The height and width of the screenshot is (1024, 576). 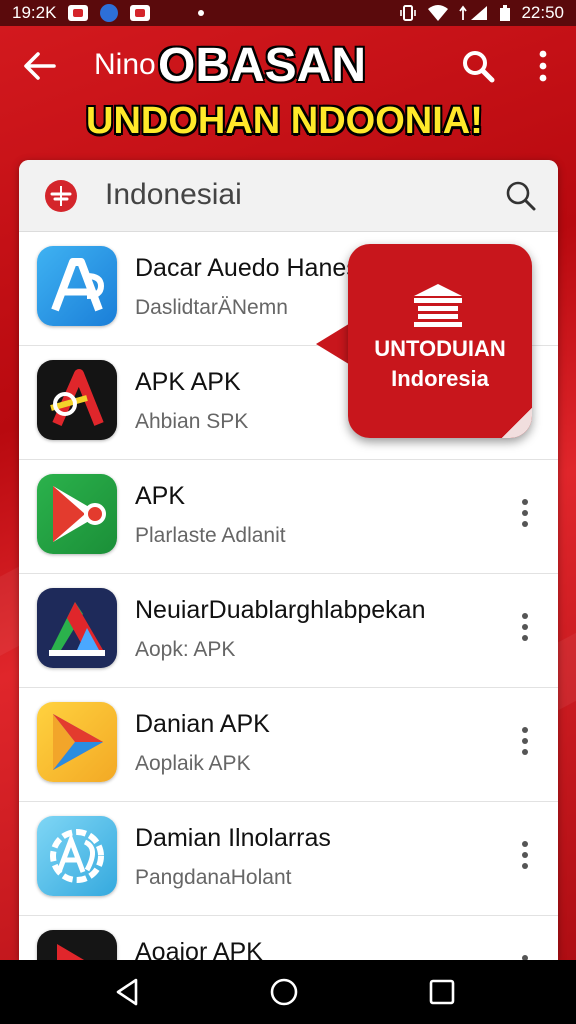 I want to click on play-dark-icon, so click(x=77, y=945).